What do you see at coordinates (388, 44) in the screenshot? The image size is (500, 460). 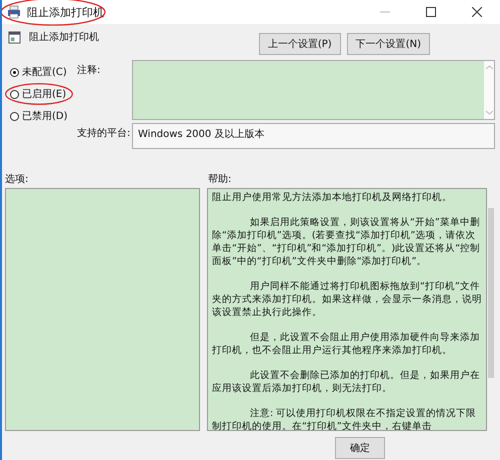 I see `nav-button: 下一个设置(N)` at bounding box center [388, 44].